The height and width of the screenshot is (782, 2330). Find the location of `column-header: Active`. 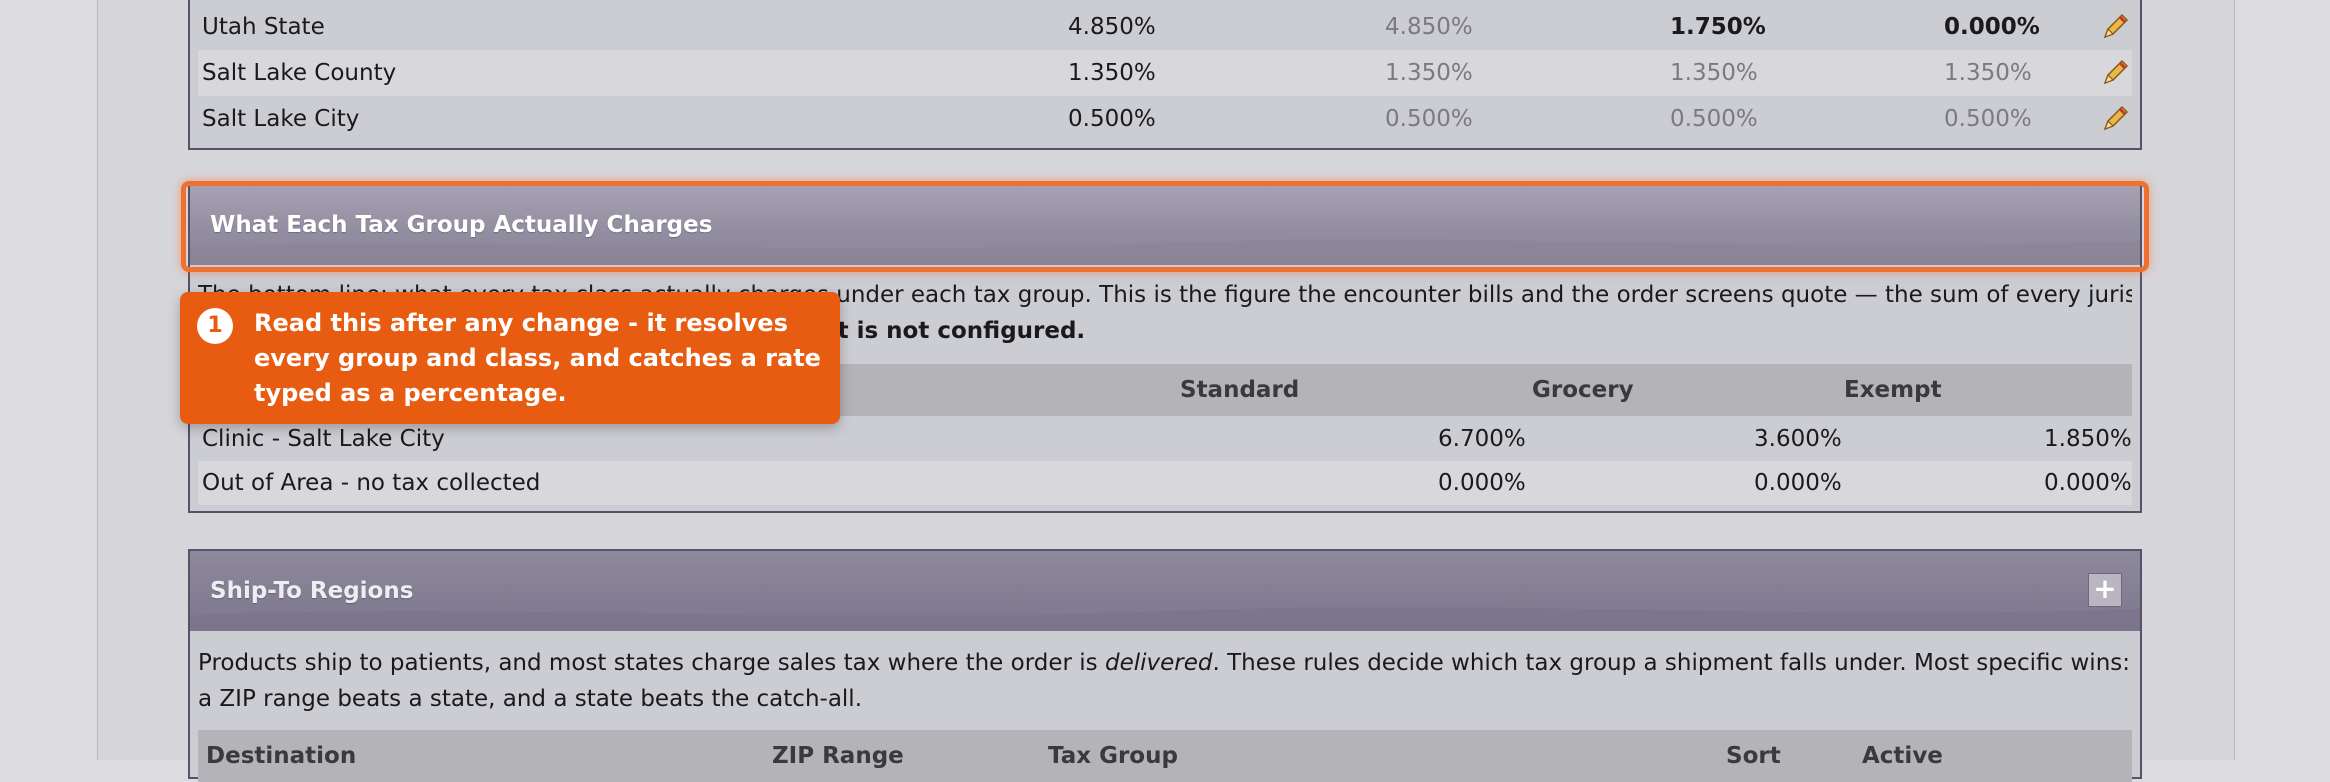

column-header: Active is located at coordinates (1902, 756).